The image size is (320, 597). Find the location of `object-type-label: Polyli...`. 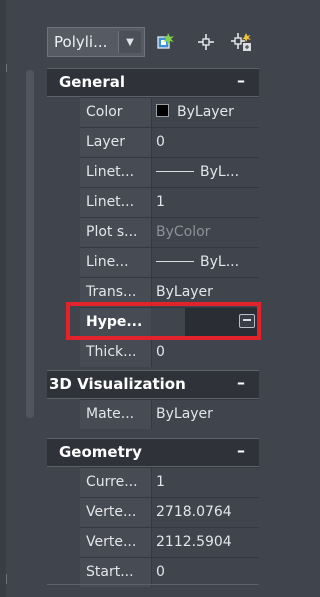

object-type-label: Polyli... is located at coordinates (81, 42).